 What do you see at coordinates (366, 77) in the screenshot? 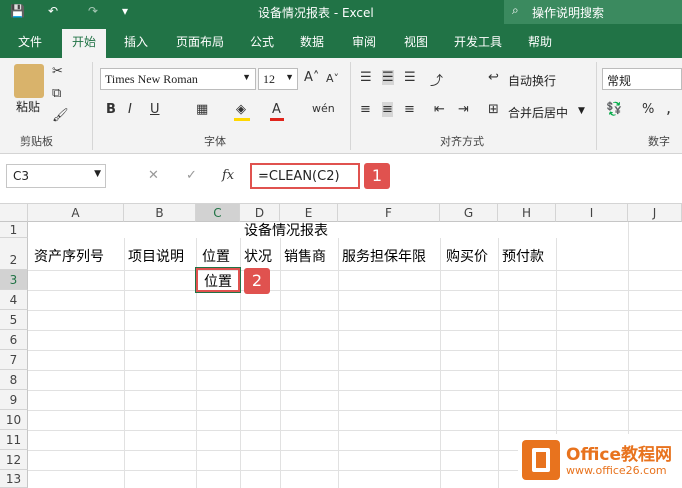
I see `align-top-icon: ☰` at bounding box center [366, 77].